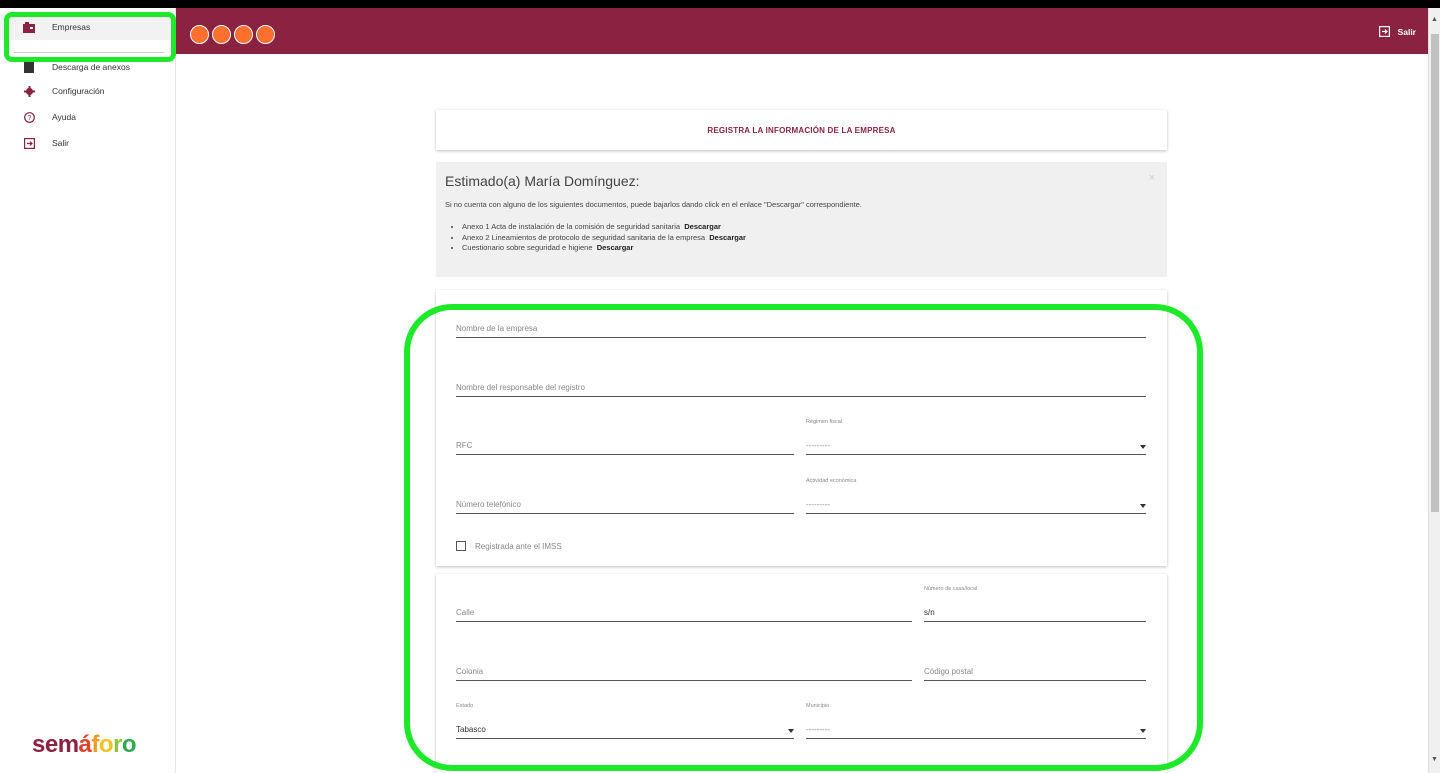 The width and height of the screenshot is (1440, 773). What do you see at coordinates (78, 91) in the screenshot?
I see `sidebar-item-label: Configuración` at bounding box center [78, 91].